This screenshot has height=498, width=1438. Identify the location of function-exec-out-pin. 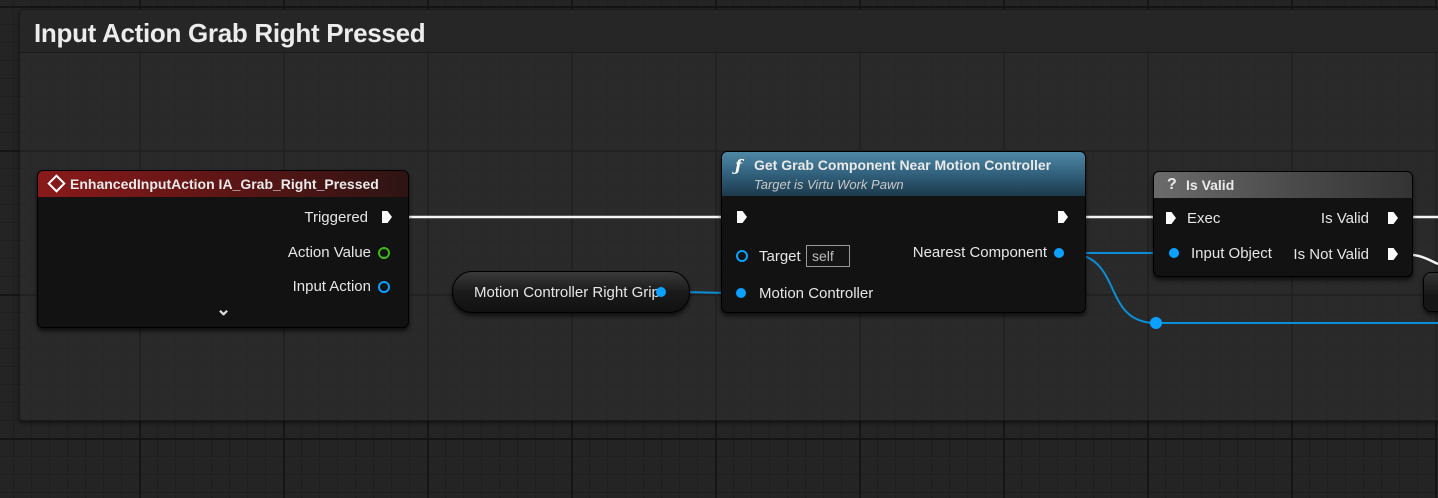
(1063, 217).